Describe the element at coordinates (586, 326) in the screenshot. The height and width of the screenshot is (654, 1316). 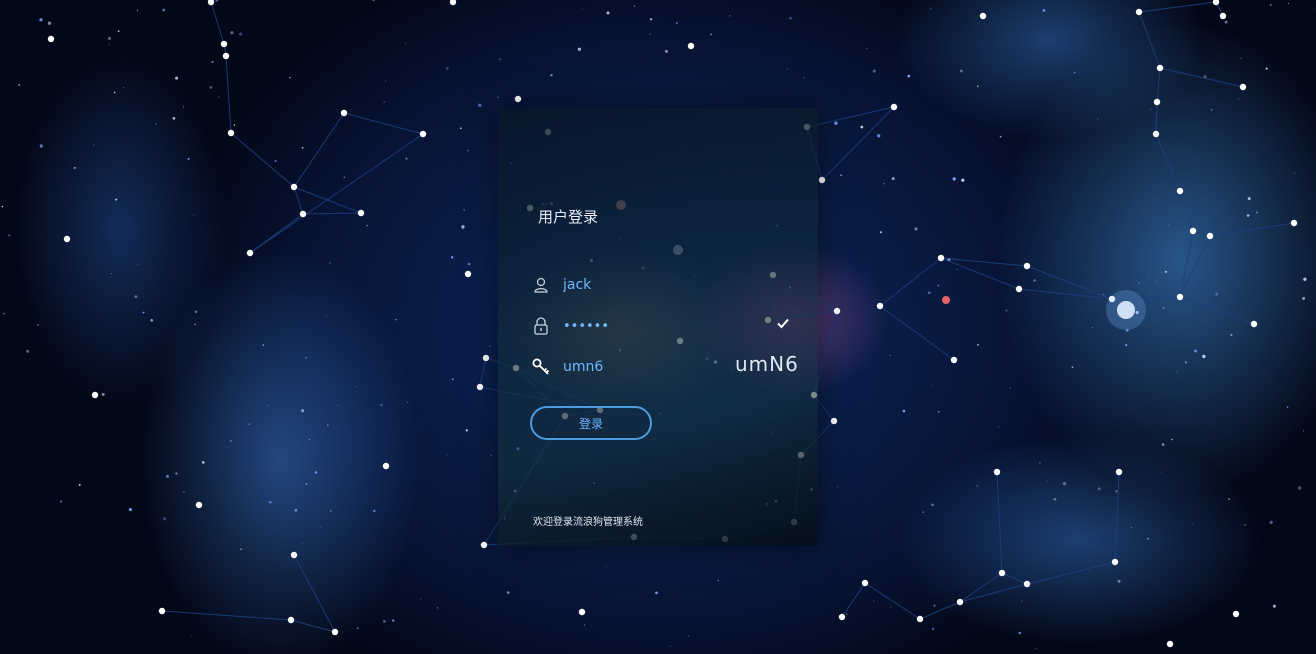
I see `password-input: ••••••` at that location.